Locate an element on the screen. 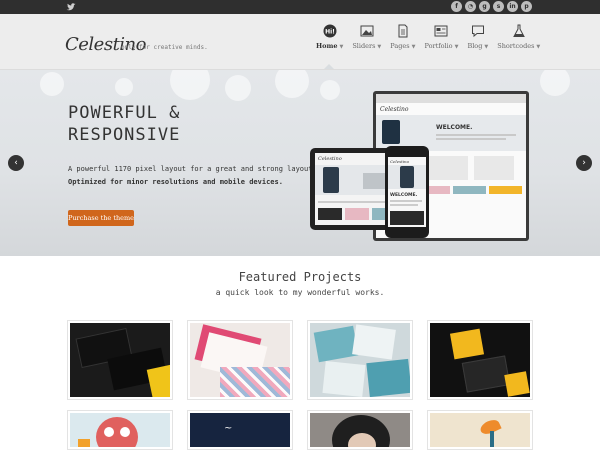 This screenshot has width=600, height=450. featured-projects-subtitle: a quick look to my wonderful works. is located at coordinates (300, 292).